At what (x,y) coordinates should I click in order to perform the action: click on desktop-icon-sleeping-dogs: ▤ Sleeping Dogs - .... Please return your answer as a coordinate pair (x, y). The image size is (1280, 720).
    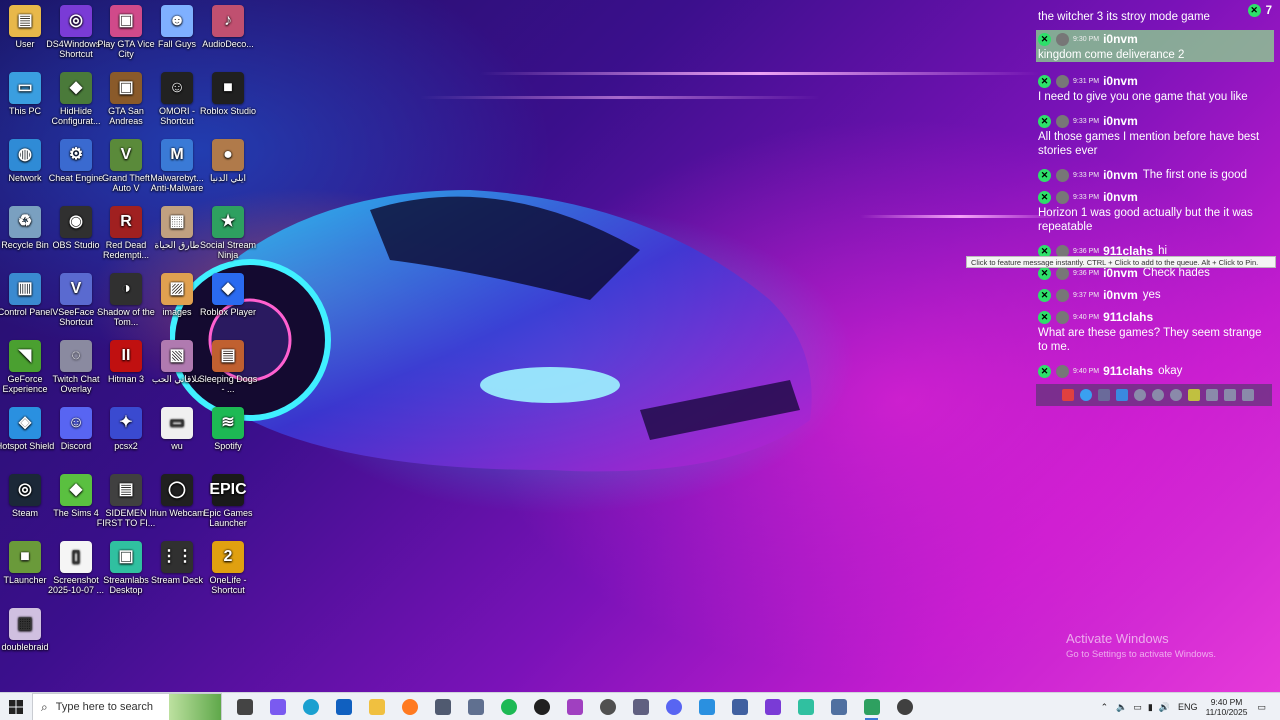
    Looking at the image, I should click on (228, 367).